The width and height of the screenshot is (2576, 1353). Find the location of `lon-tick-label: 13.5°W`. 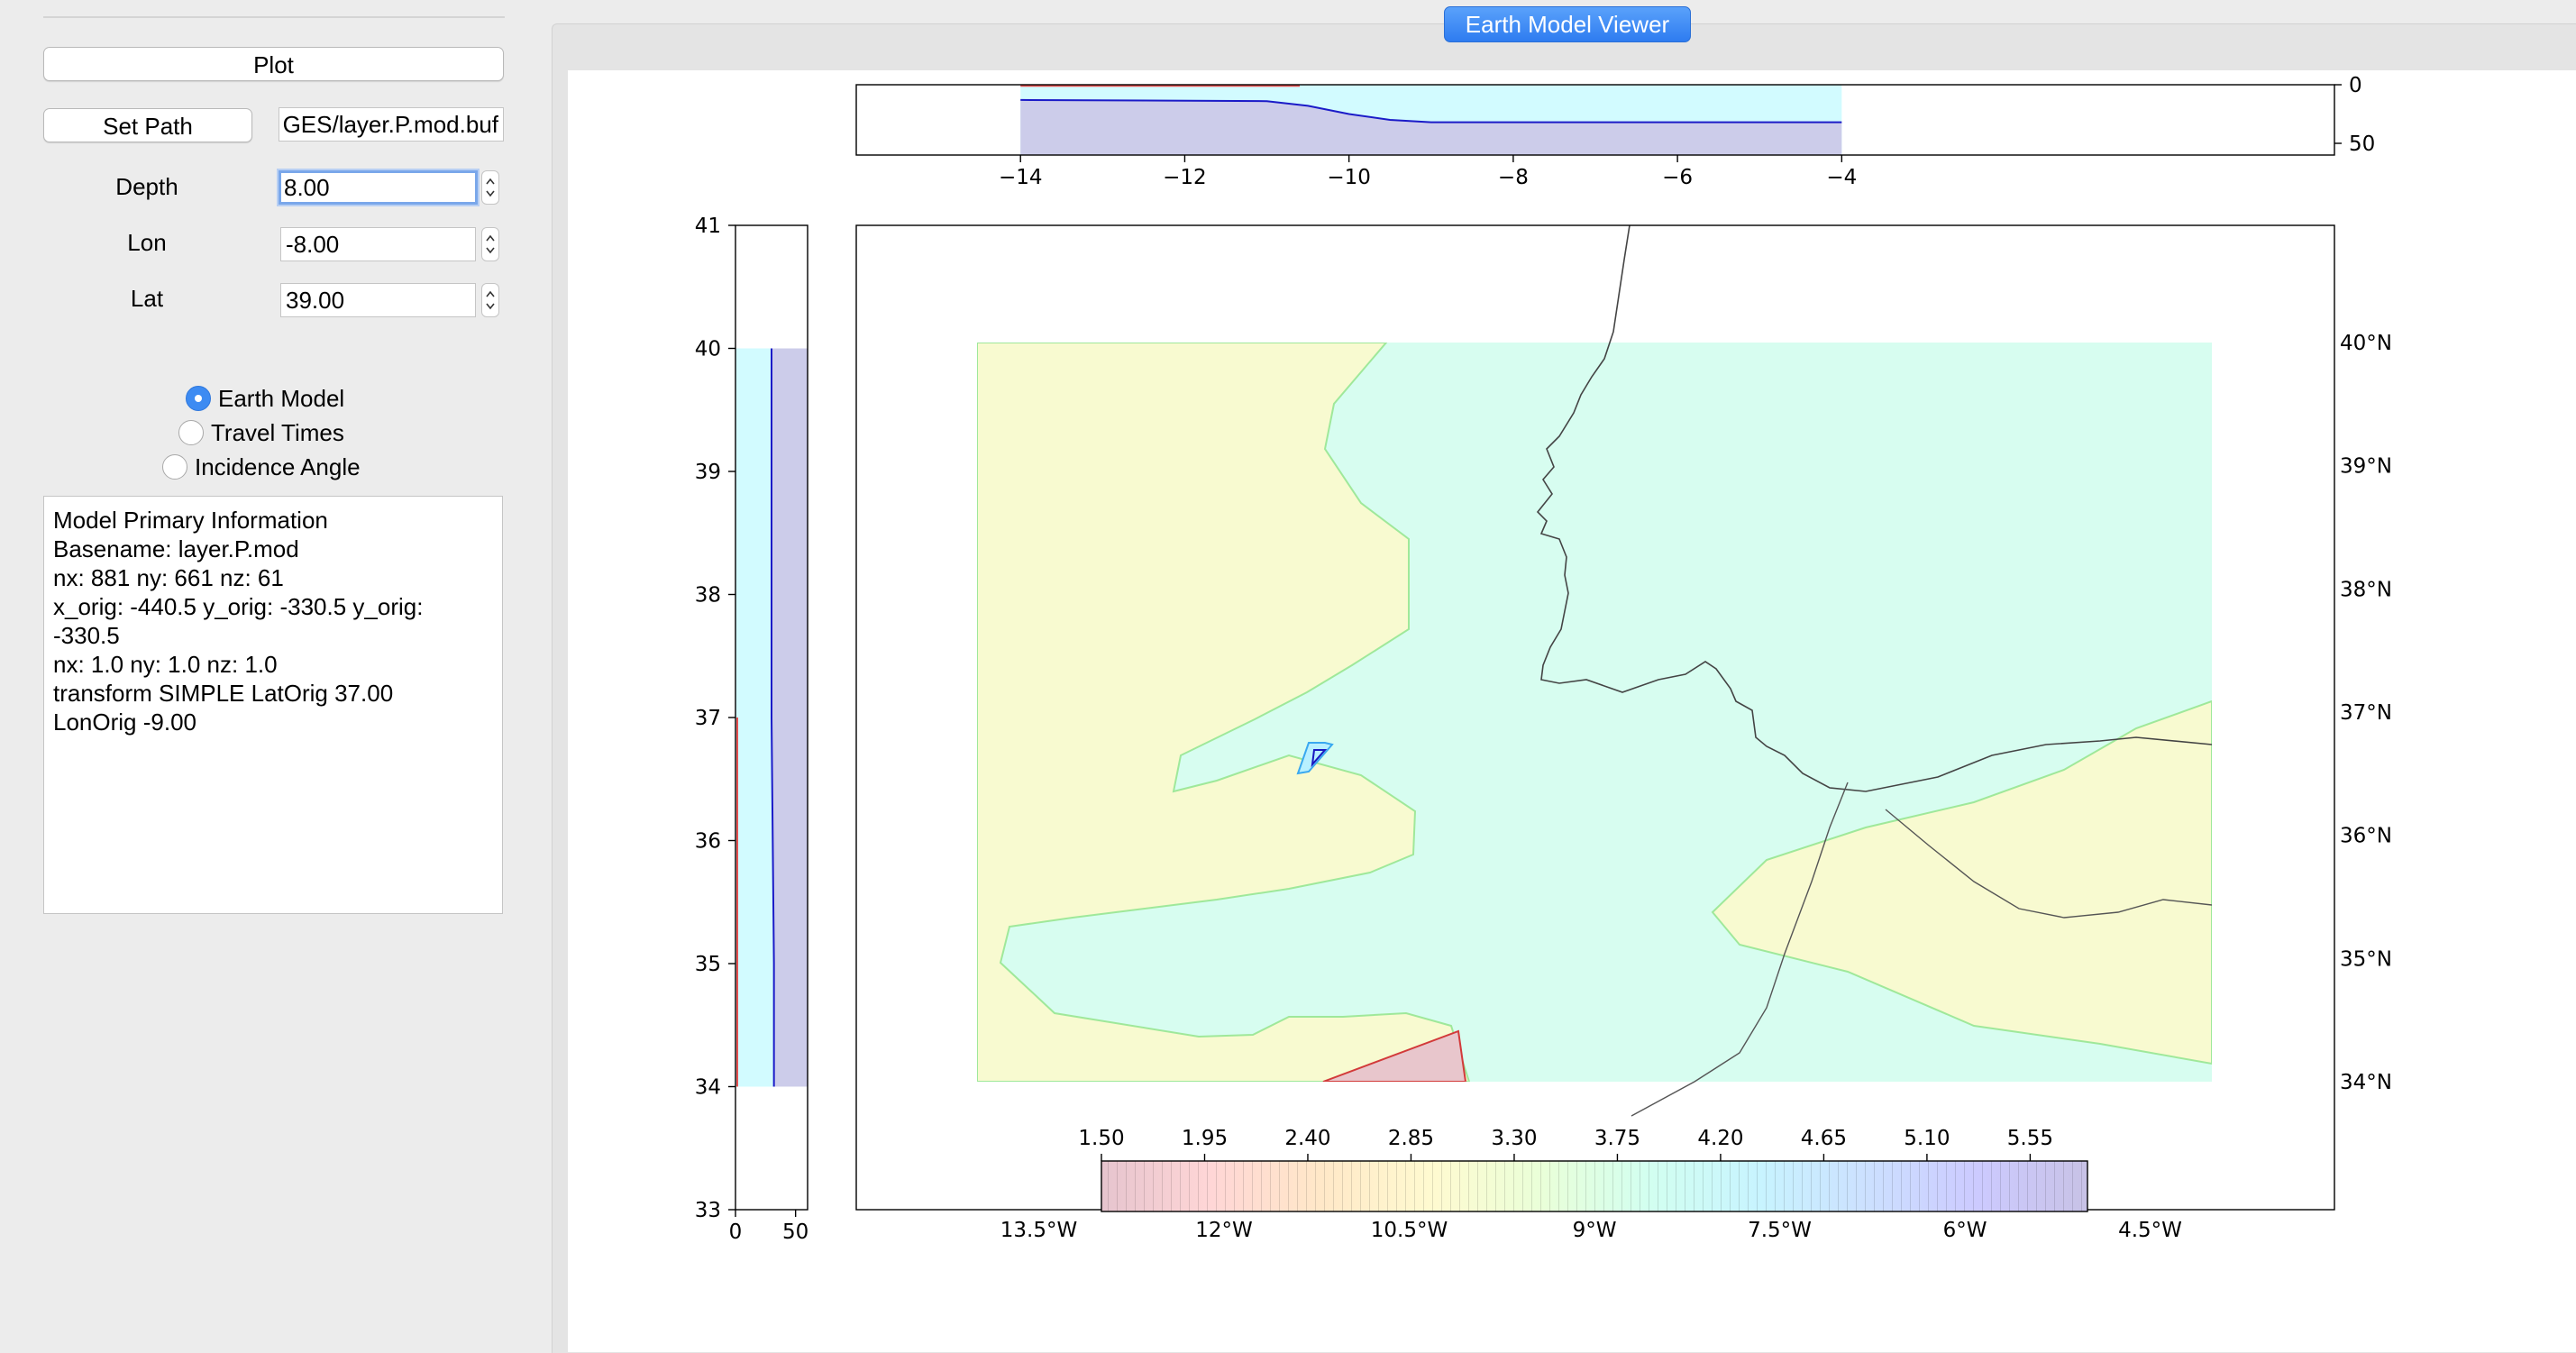

lon-tick-label: 13.5°W is located at coordinates (1038, 1230).